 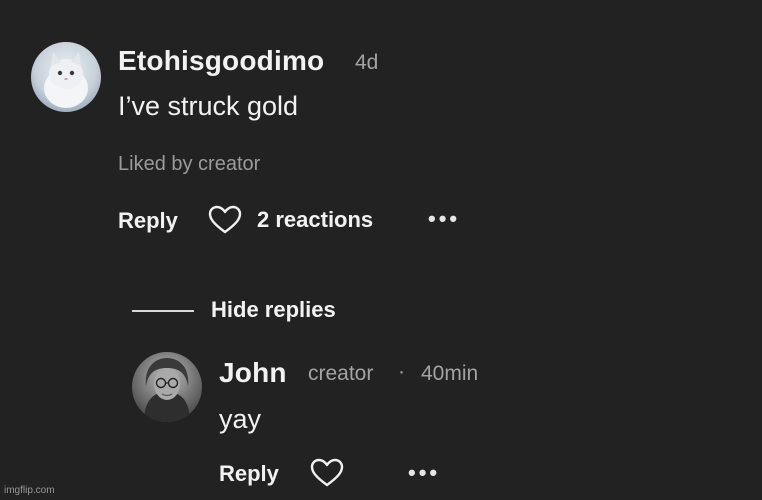 What do you see at coordinates (450, 373) in the screenshot?
I see `reply-time: 40min` at bounding box center [450, 373].